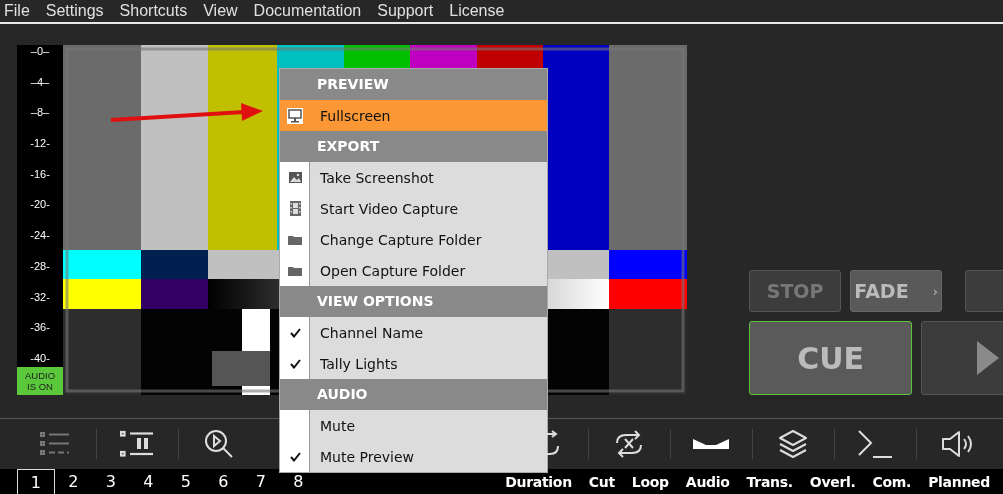  I want to click on meter-scale-label: -28-, so click(40, 266).